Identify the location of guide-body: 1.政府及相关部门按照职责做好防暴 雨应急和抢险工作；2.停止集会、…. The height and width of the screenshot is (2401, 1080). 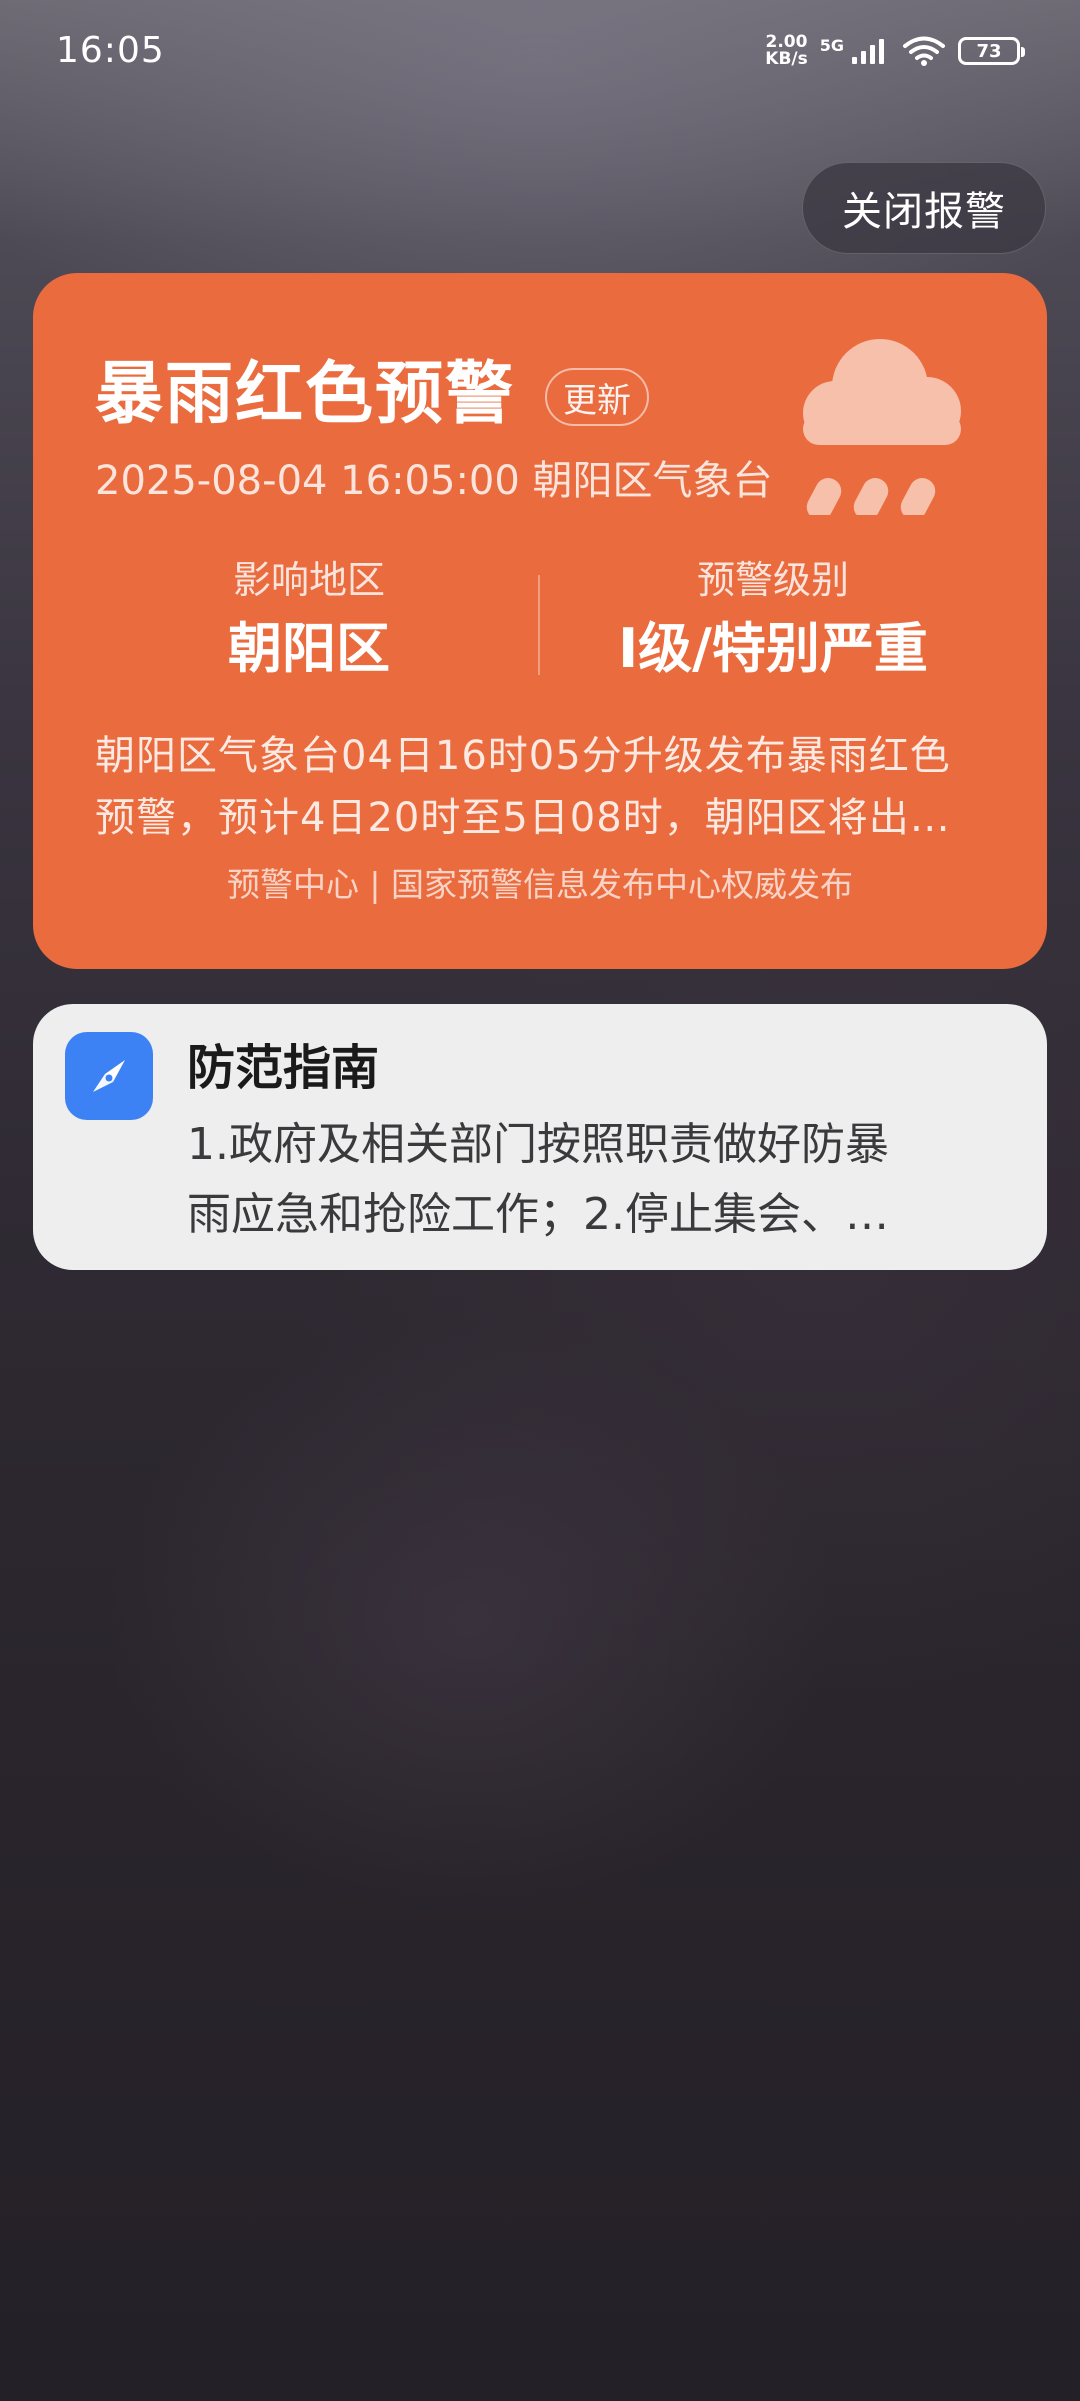
(607, 1180).